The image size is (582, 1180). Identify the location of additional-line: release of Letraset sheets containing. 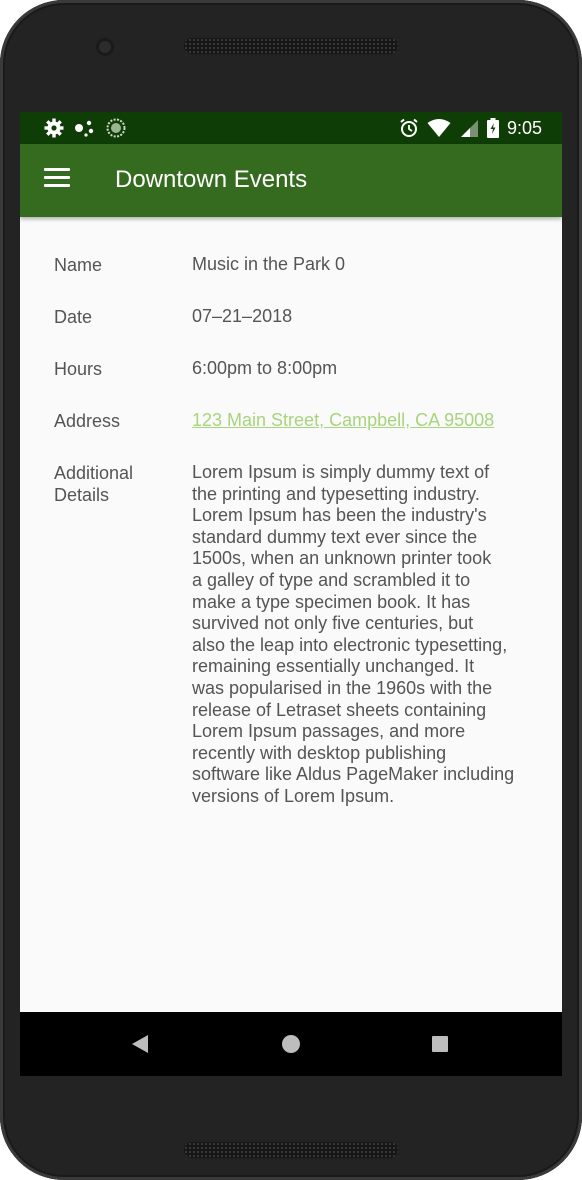
(339, 709).